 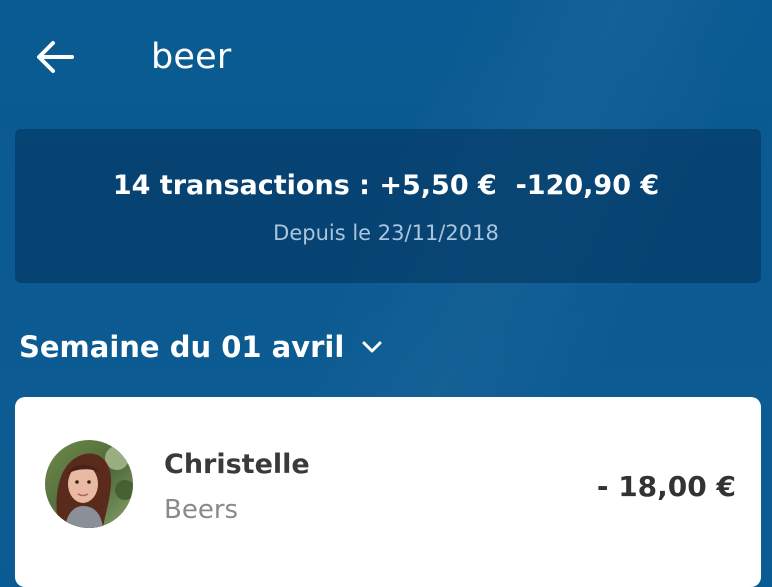 I want to click on transaction-name: Christelle, so click(x=237, y=464).